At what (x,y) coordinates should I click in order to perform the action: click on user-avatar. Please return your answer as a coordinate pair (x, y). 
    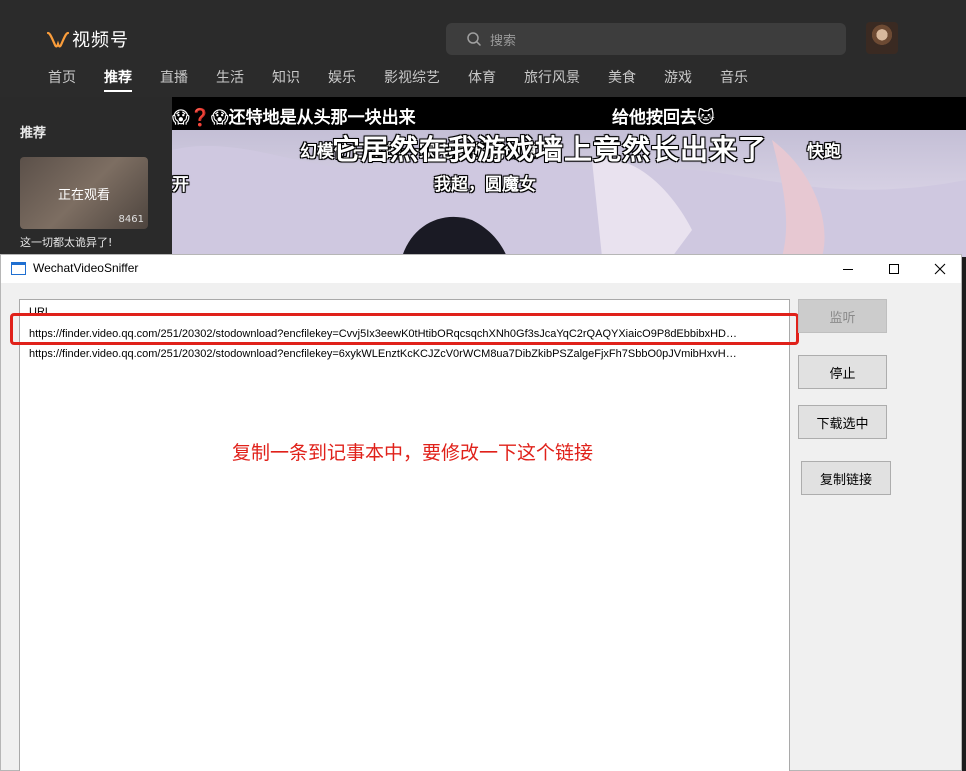
    Looking at the image, I should click on (882, 38).